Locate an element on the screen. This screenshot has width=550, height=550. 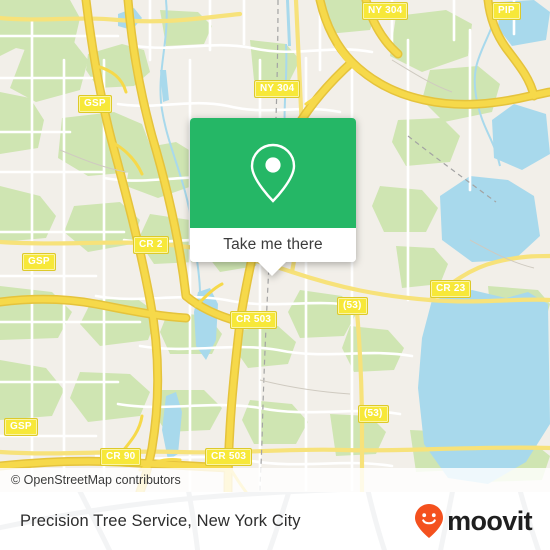
callout-action-area: Take me there is located at coordinates (273, 245).